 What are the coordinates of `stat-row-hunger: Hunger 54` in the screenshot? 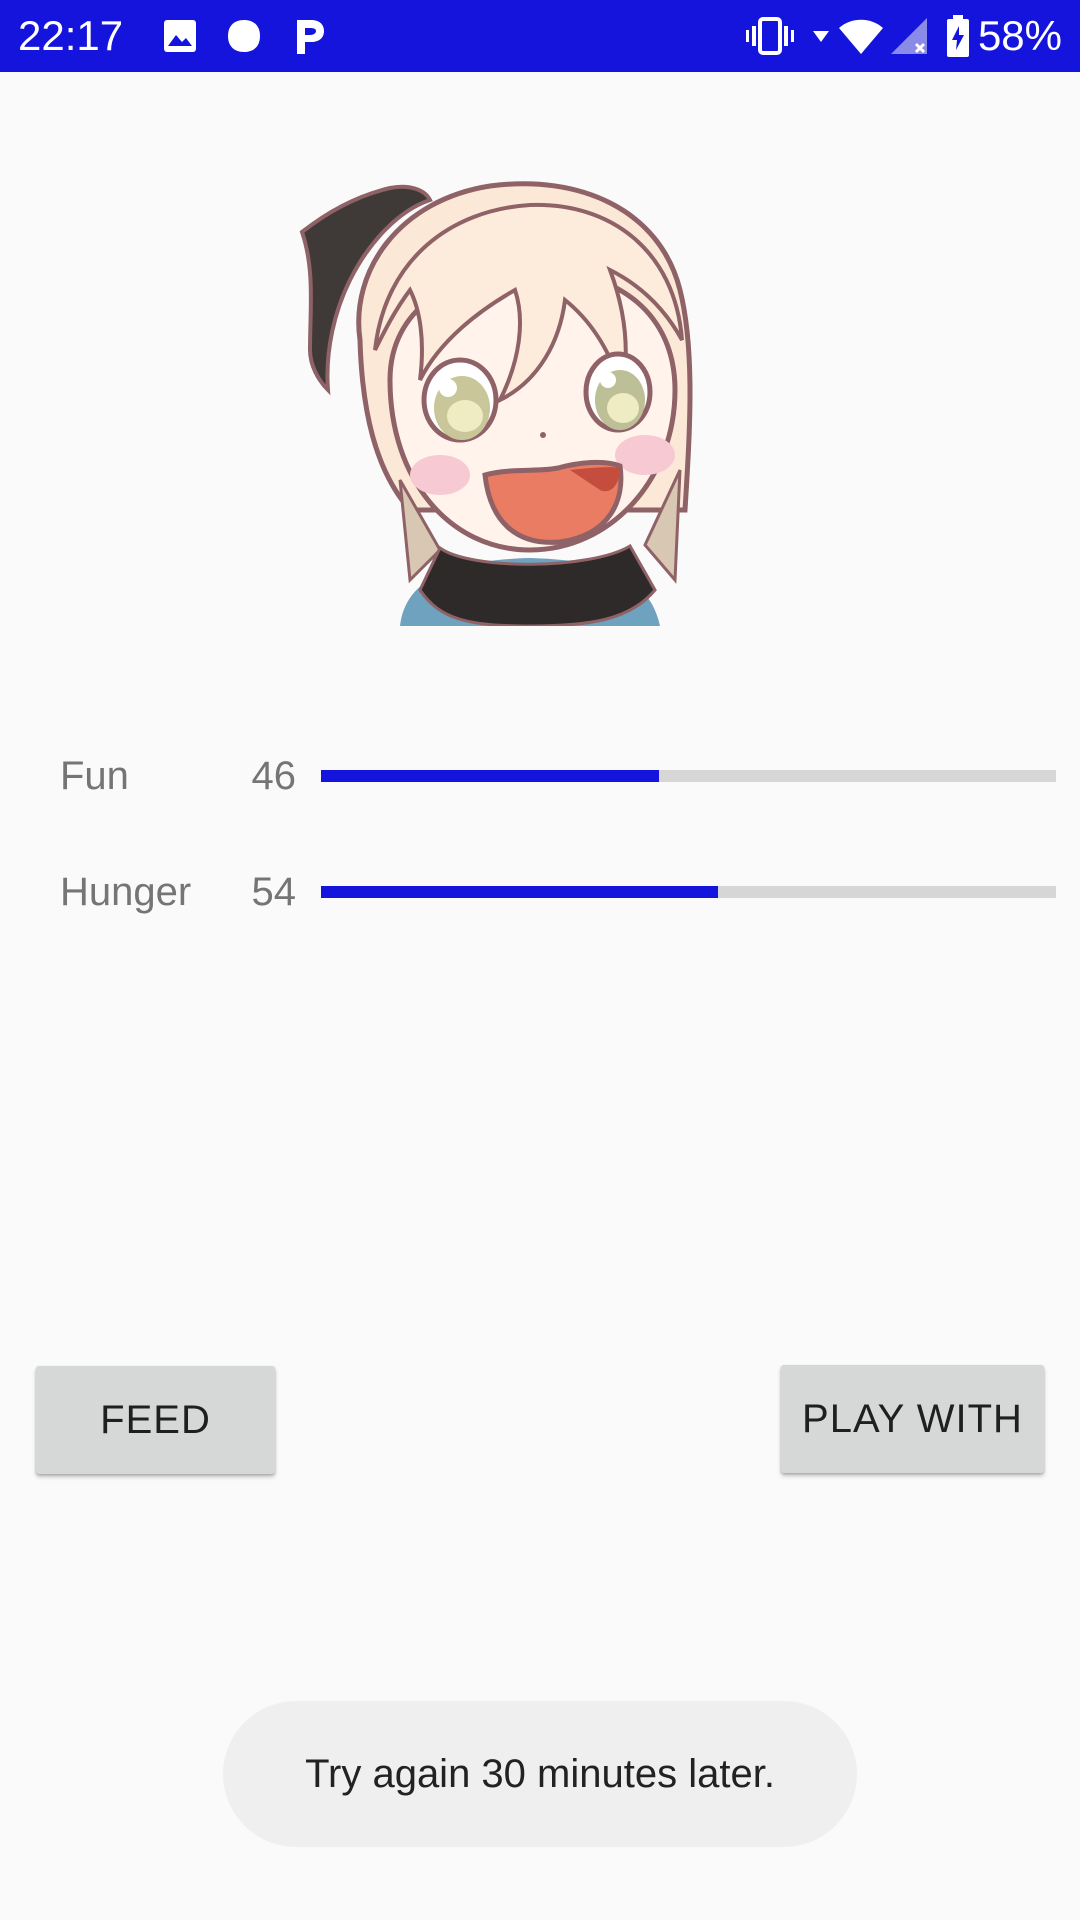 It's located at (540, 892).